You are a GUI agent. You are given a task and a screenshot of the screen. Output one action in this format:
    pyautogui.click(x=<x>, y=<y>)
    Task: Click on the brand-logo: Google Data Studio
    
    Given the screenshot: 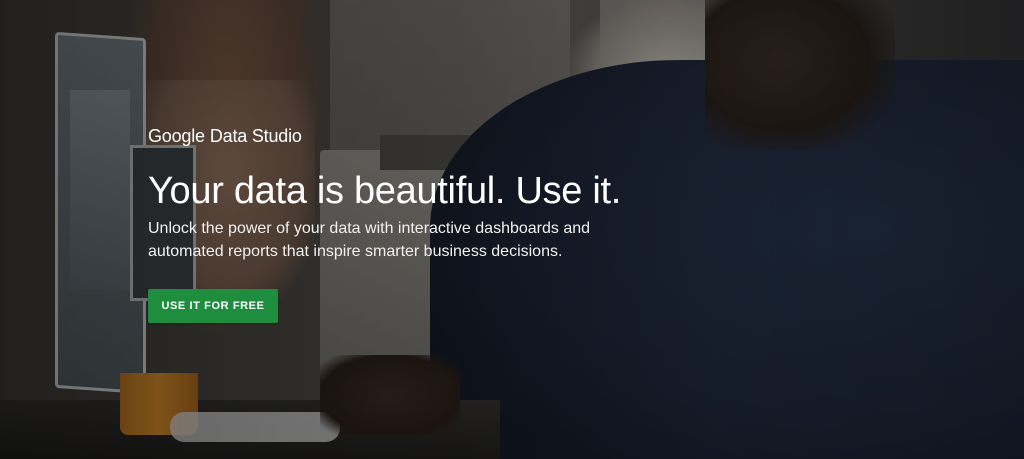 What is the action you would take?
    pyautogui.click(x=458, y=136)
    